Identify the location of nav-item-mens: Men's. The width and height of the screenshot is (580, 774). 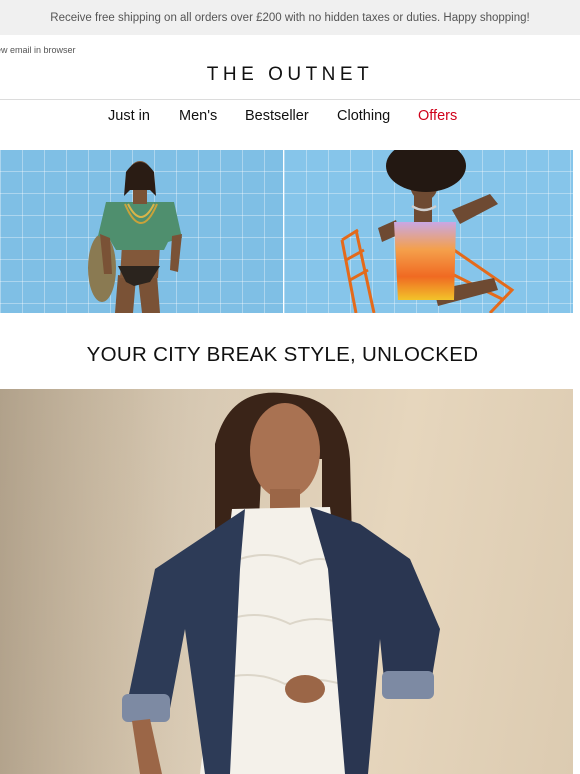
(198, 116).